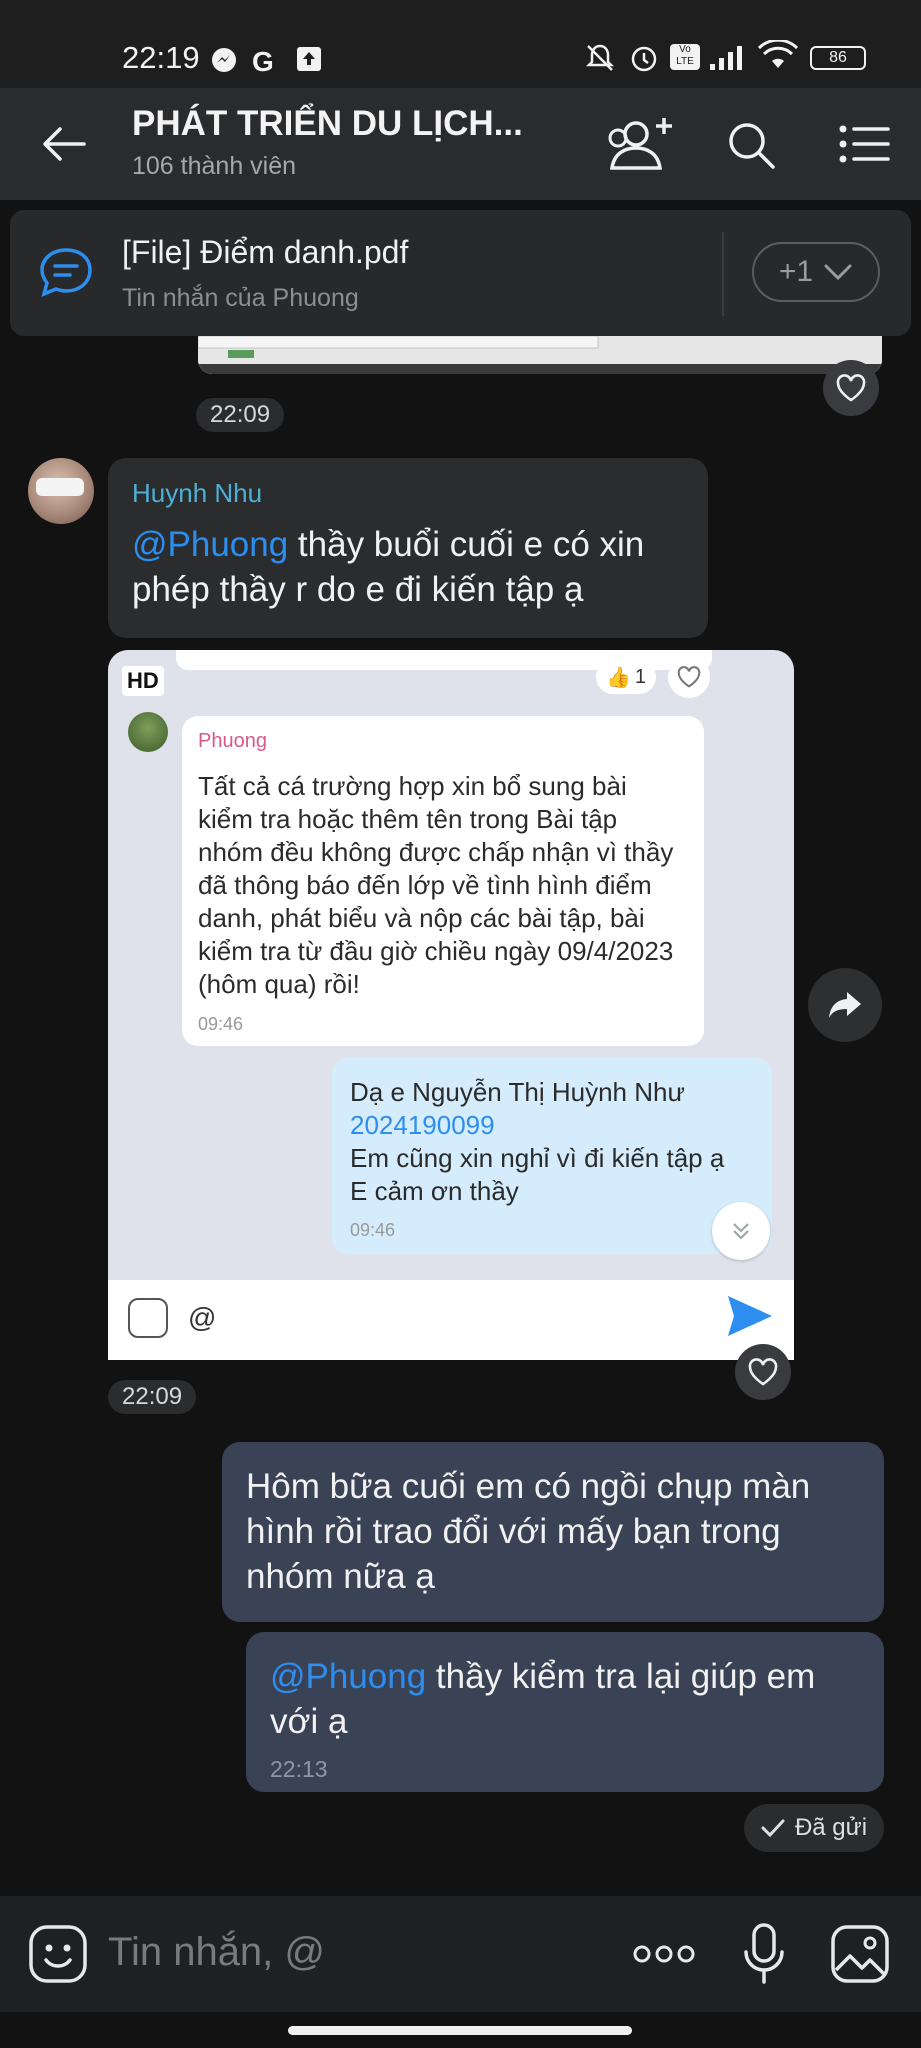 The image size is (921, 2048). What do you see at coordinates (600, 60) in the screenshot?
I see `mute-icon` at bounding box center [600, 60].